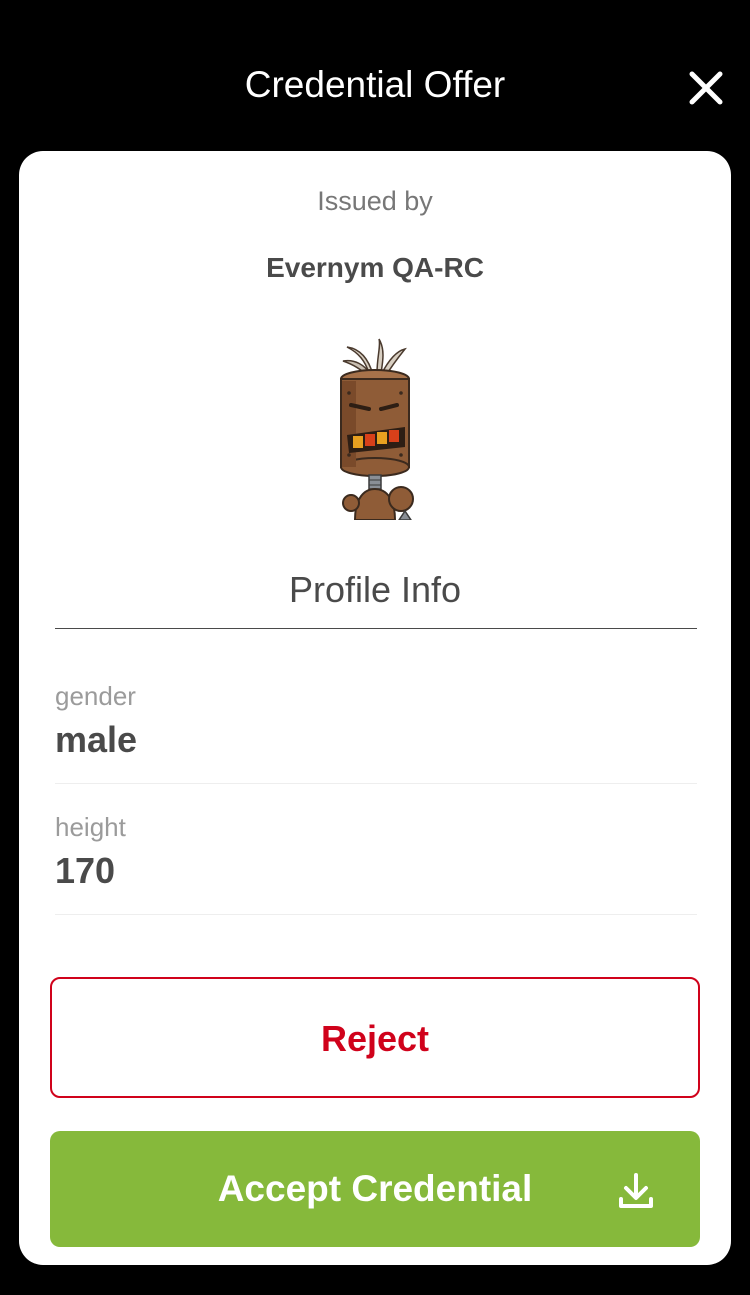  I want to click on accept-button-label: Accept Credential, so click(375, 1188).